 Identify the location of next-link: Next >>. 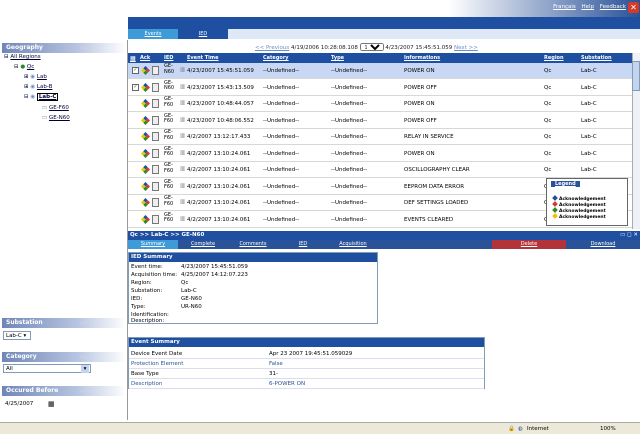
(466, 48).